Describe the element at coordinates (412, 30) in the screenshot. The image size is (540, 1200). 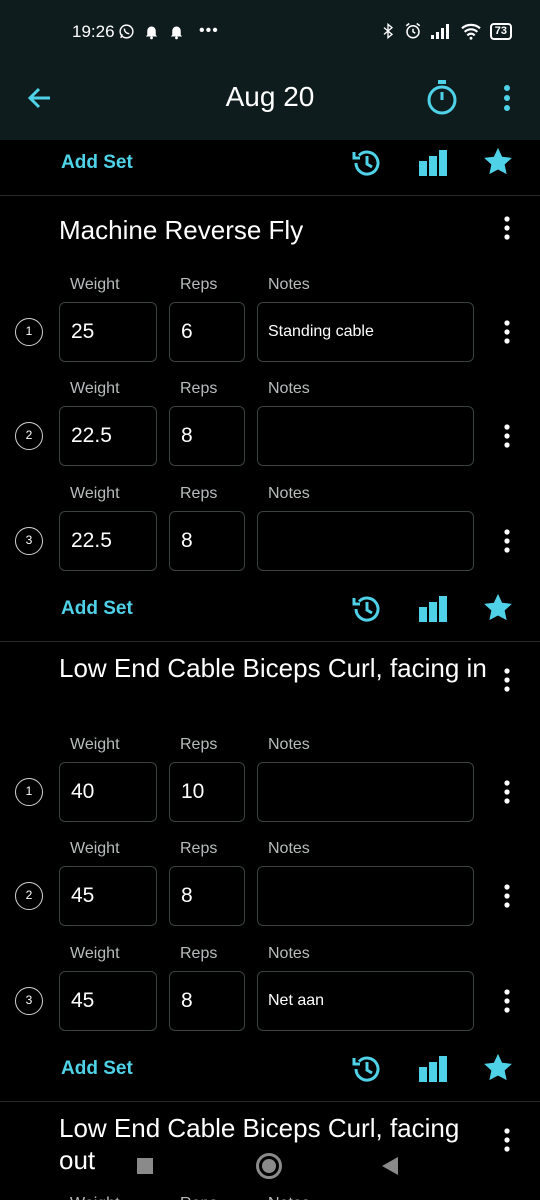
I see `alarm-icon` at that location.